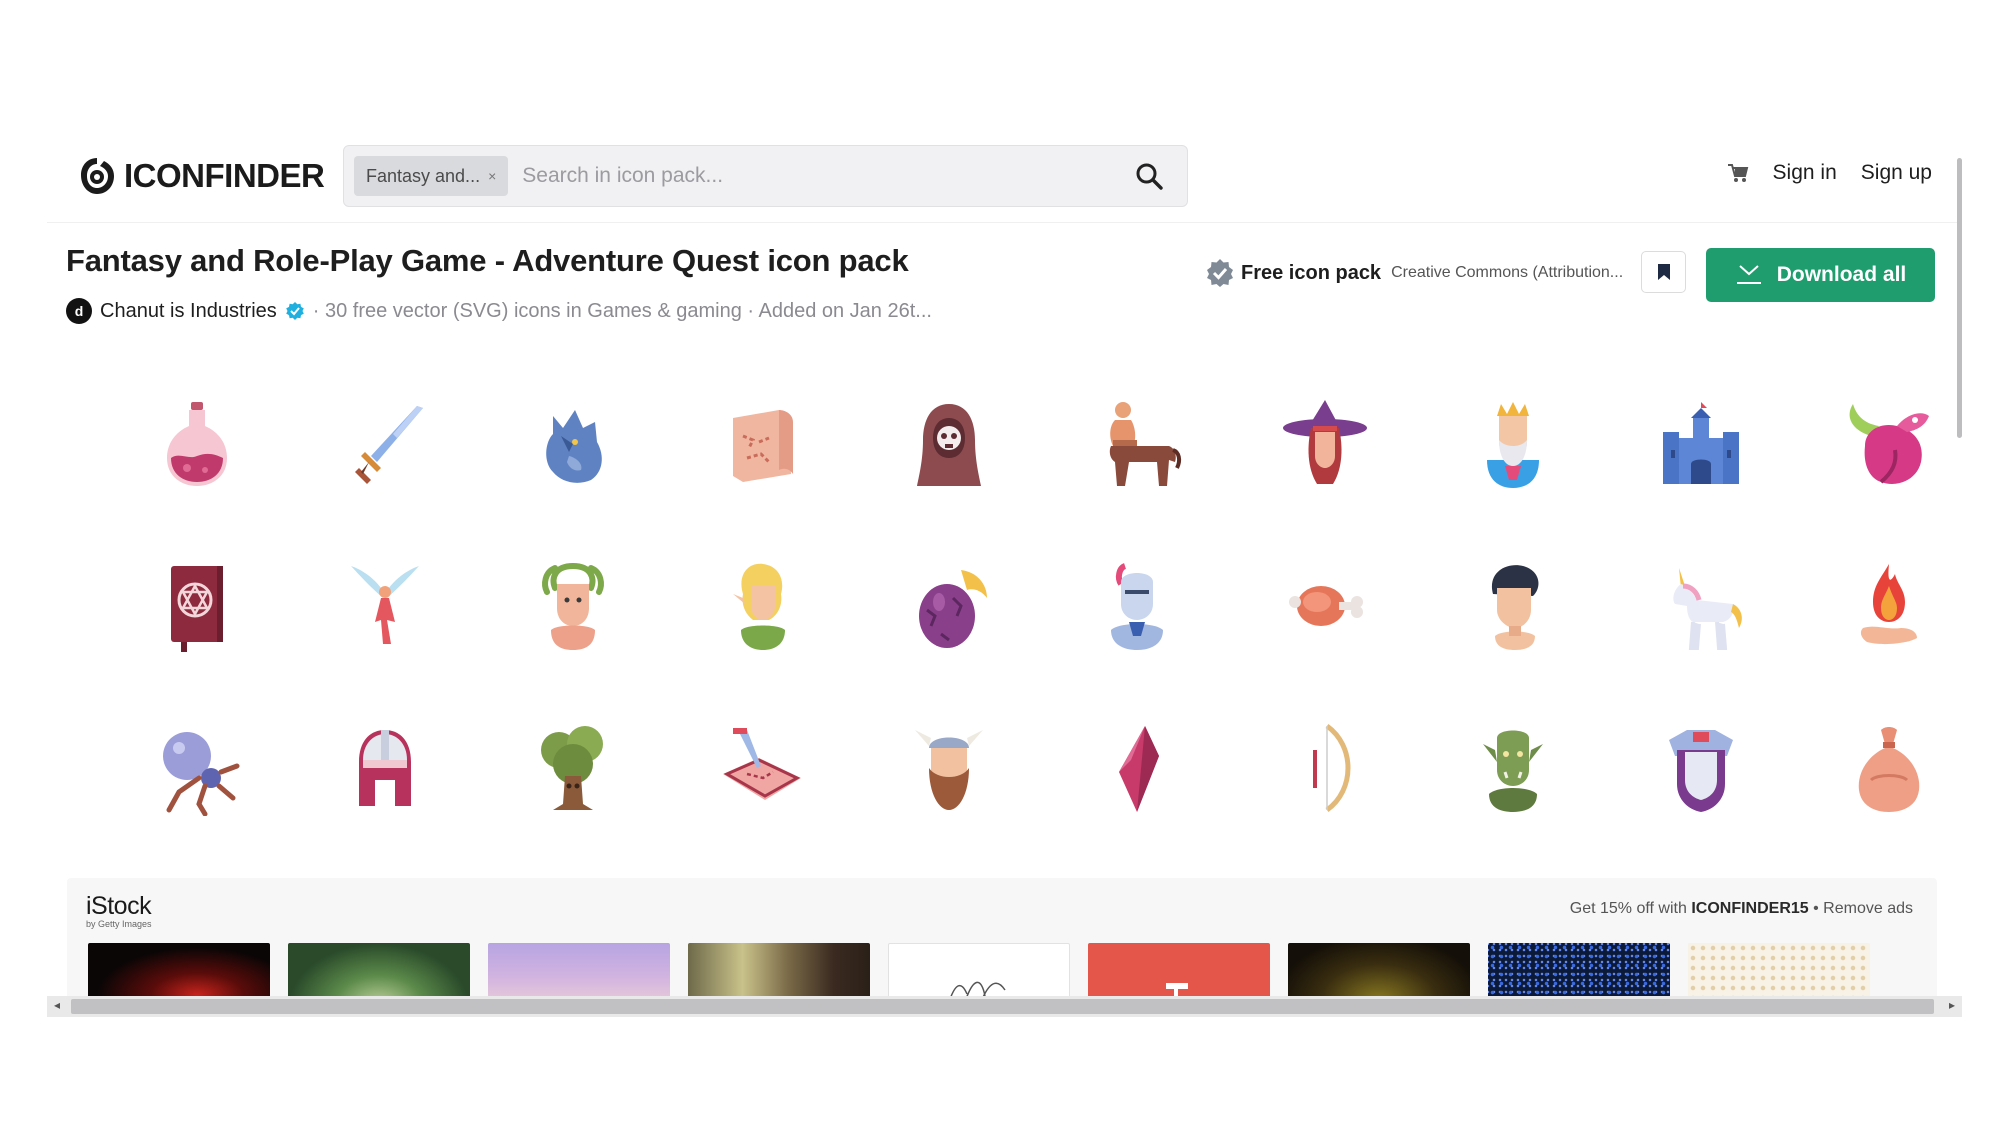 This screenshot has width=2000, height=1125. I want to click on logo-text: ICONFINDER, so click(224, 175).